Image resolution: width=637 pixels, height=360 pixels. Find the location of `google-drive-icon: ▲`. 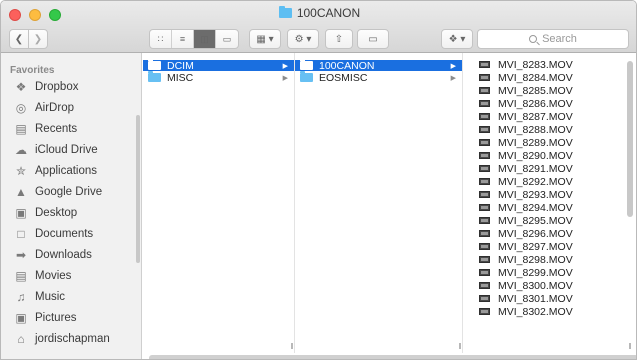

google-drive-icon: ▲ is located at coordinates (21, 192).